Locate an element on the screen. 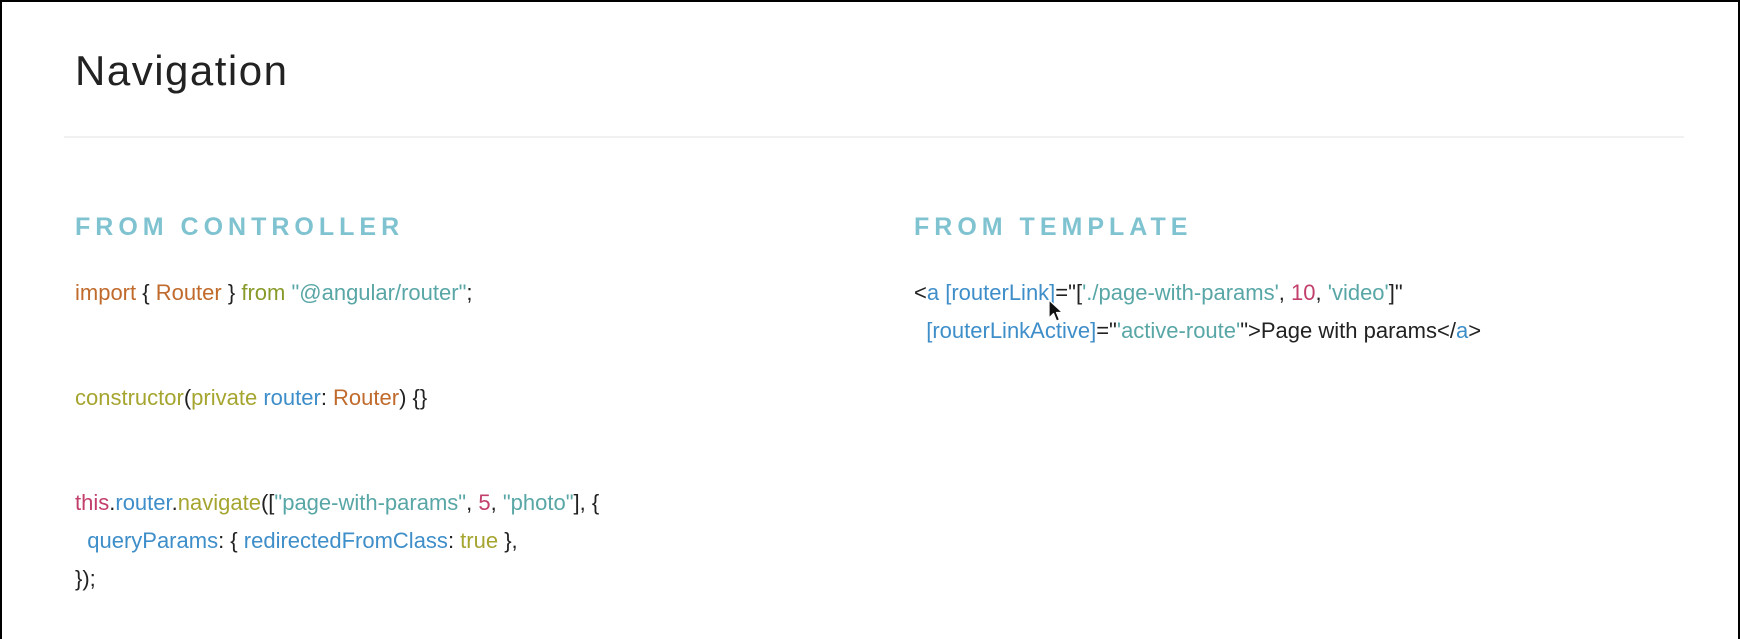 The width and height of the screenshot is (1740, 639). code-punctuation: ; is located at coordinates (469, 292).